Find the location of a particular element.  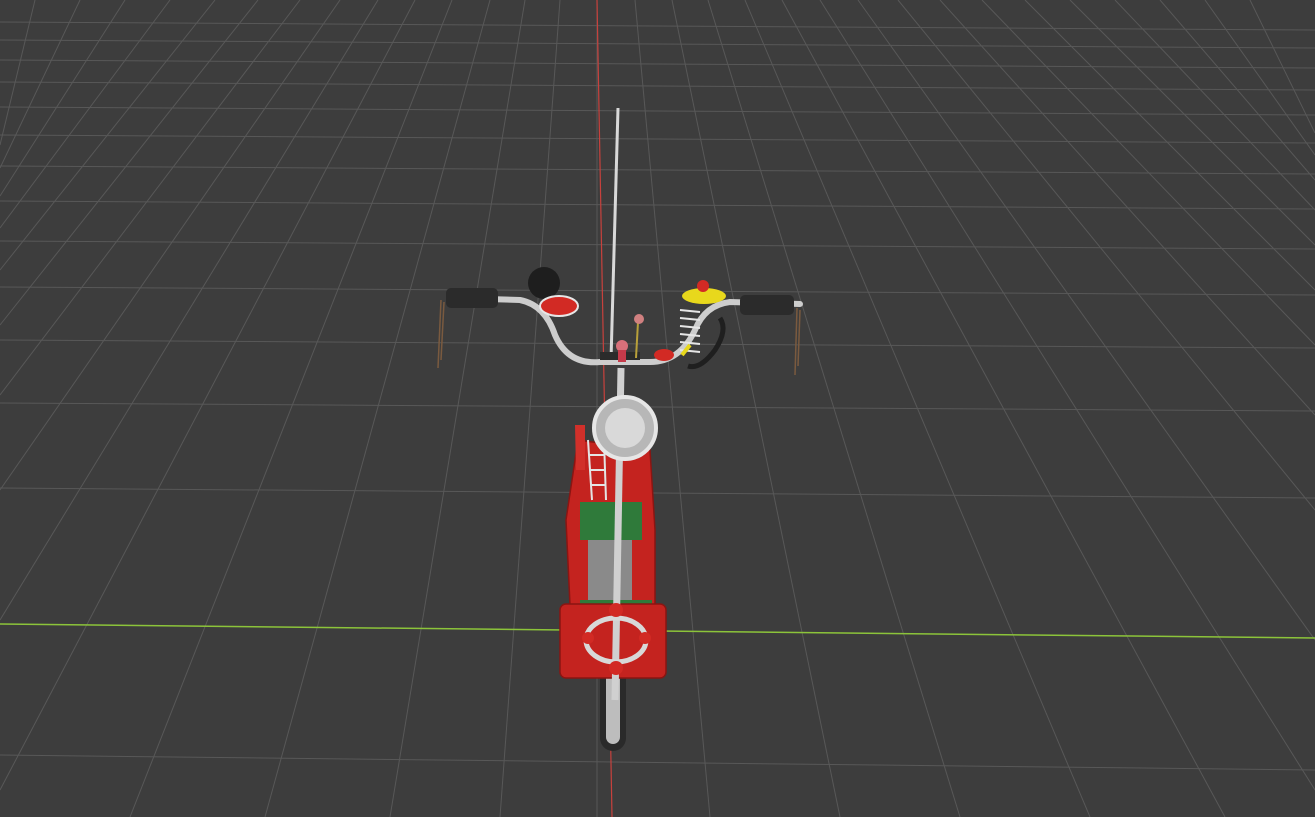

mirror is located at coordinates (544, 283).